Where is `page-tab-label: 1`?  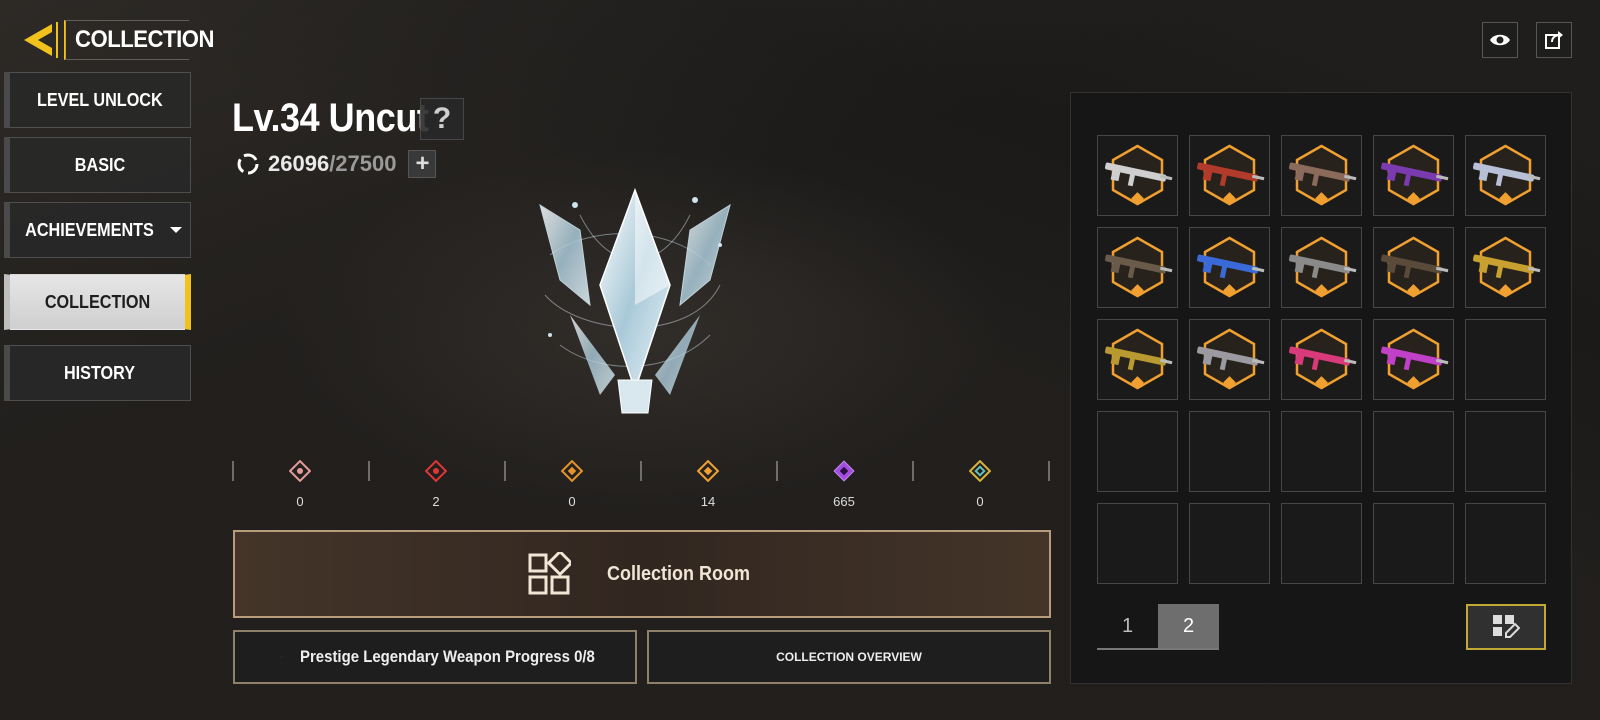 page-tab-label: 1 is located at coordinates (1127, 625).